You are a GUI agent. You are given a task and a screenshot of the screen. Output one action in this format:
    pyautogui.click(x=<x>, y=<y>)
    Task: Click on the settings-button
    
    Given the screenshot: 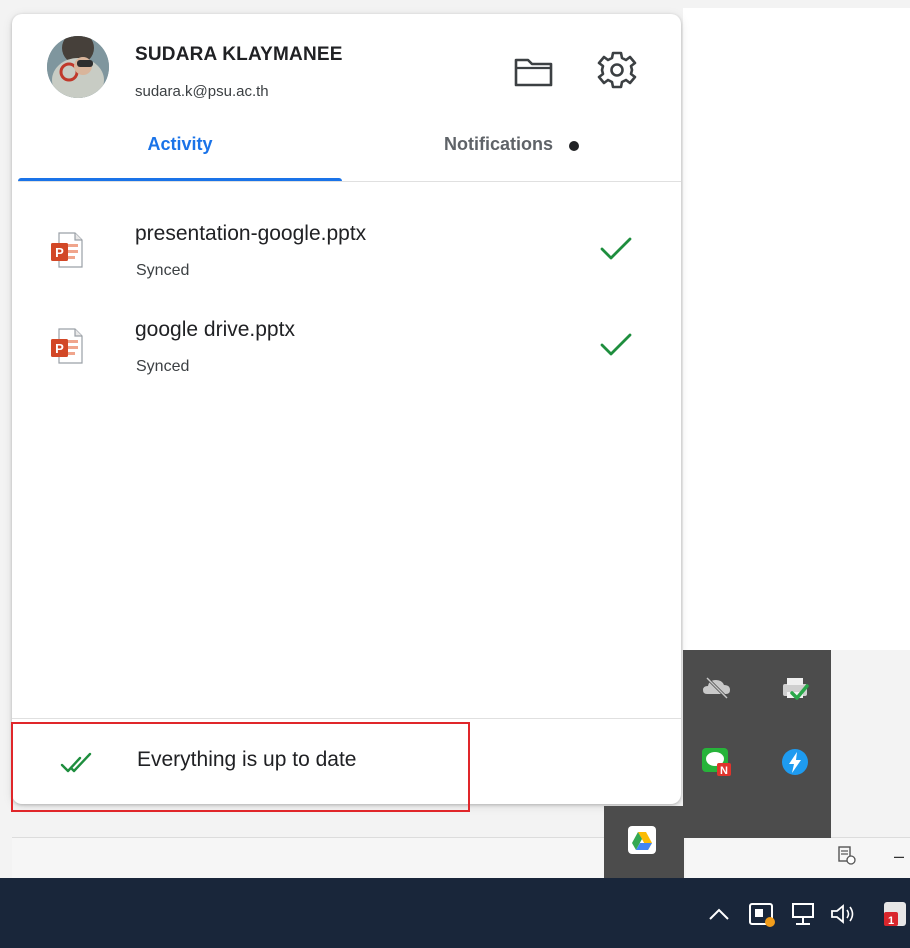 What is the action you would take?
    pyautogui.click(x=617, y=71)
    